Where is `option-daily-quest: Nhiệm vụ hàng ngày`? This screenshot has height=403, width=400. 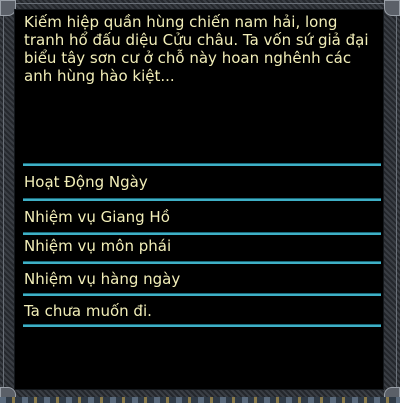
option-daily-quest: Nhiệm vụ hàng ngày is located at coordinates (202, 279).